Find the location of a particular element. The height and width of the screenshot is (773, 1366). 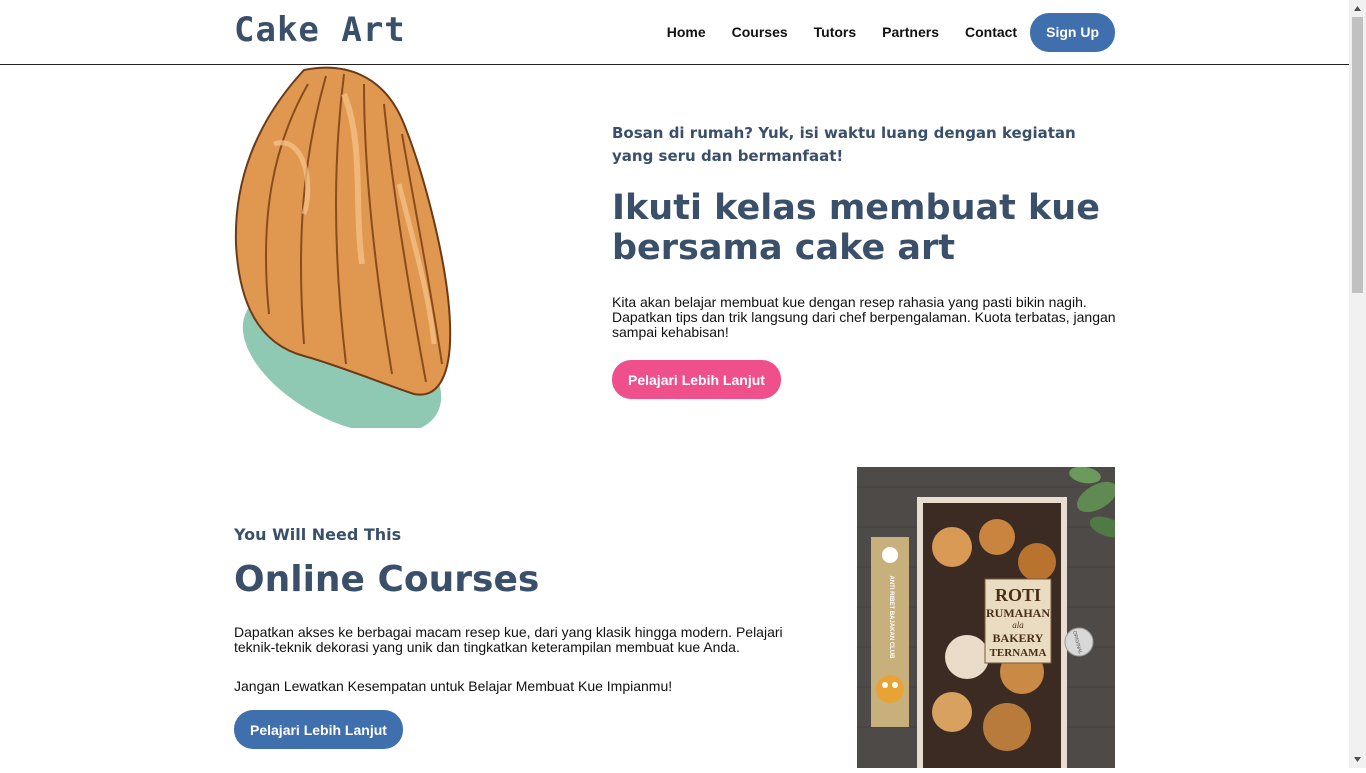

sign-up-button: Sign Up is located at coordinates (1072, 32).